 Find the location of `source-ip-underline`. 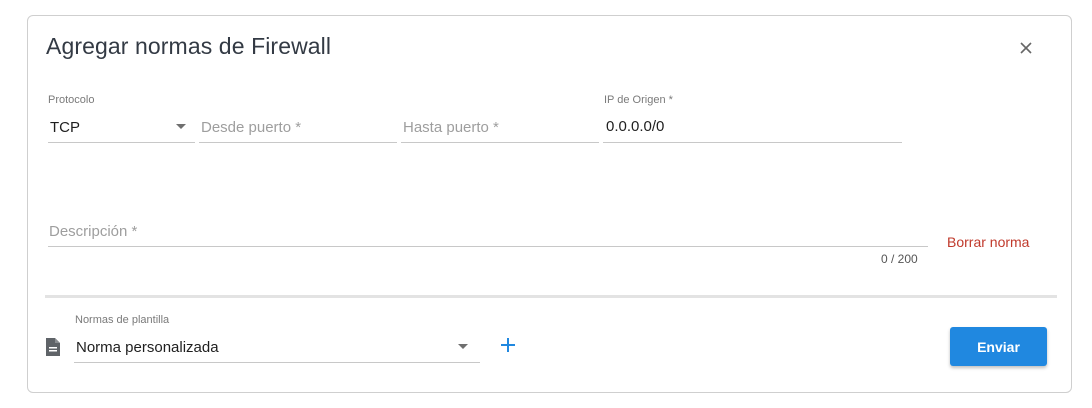

source-ip-underline is located at coordinates (752, 142).